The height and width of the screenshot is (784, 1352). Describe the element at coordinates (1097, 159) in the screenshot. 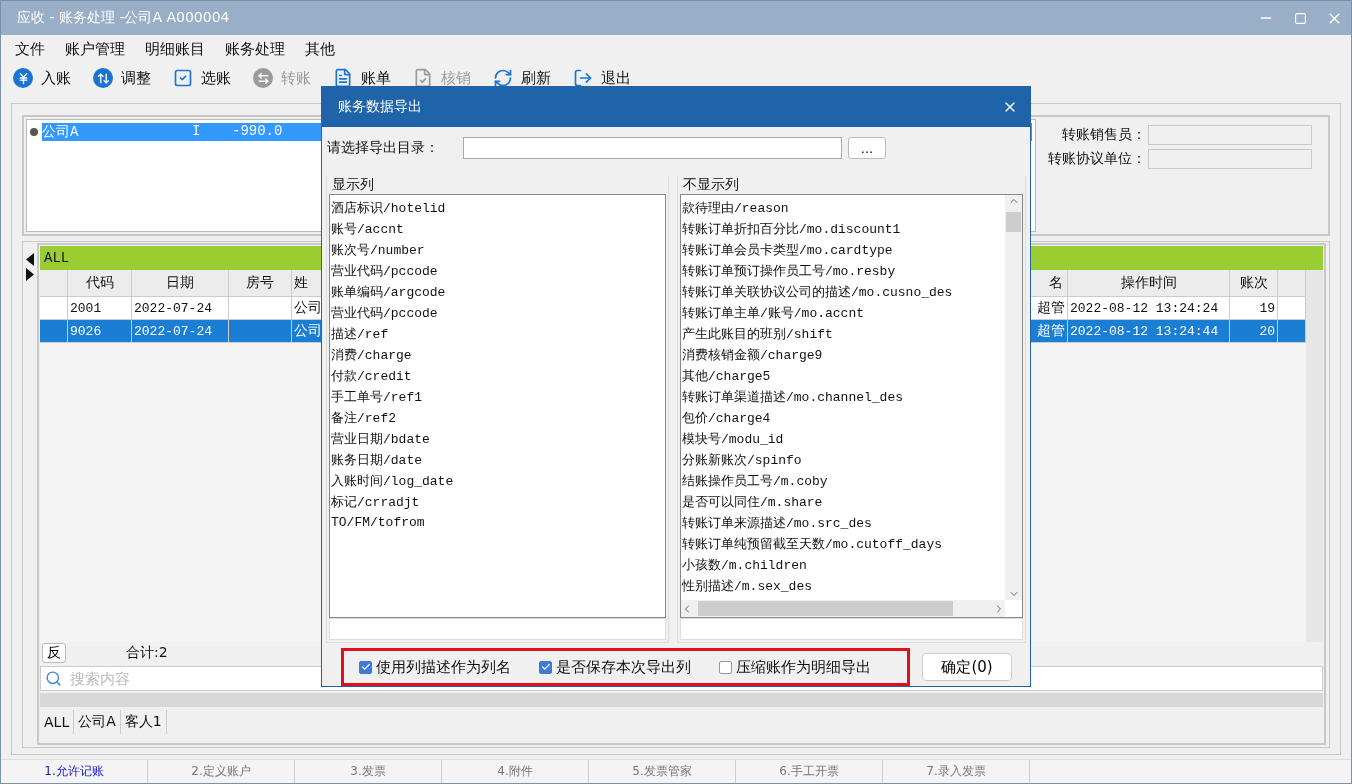

I see `field-label: 转账协议单位：` at that location.